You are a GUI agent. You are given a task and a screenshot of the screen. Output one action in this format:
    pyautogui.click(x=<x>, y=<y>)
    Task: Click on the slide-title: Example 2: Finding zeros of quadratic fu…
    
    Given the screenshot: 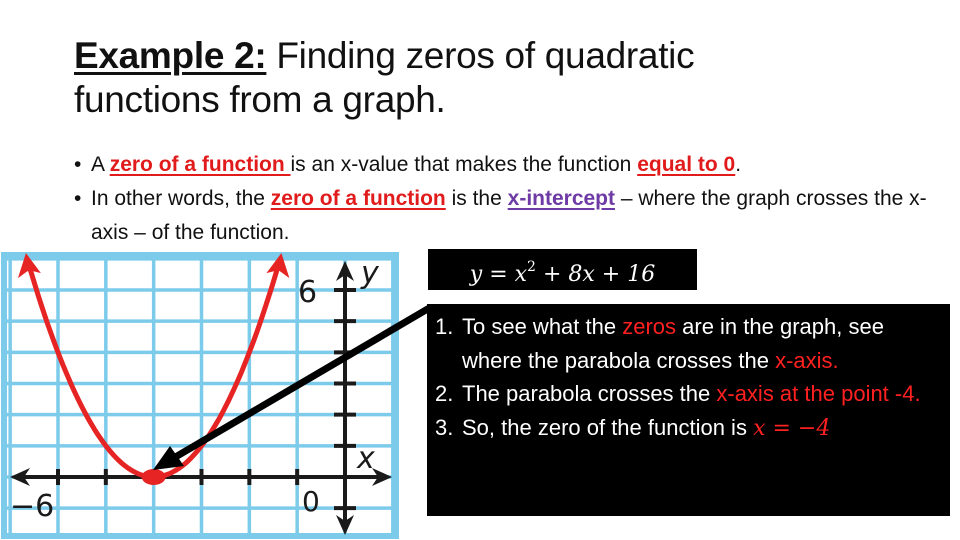 What is the action you would take?
    pyautogui.click(x=384, y=78)
    